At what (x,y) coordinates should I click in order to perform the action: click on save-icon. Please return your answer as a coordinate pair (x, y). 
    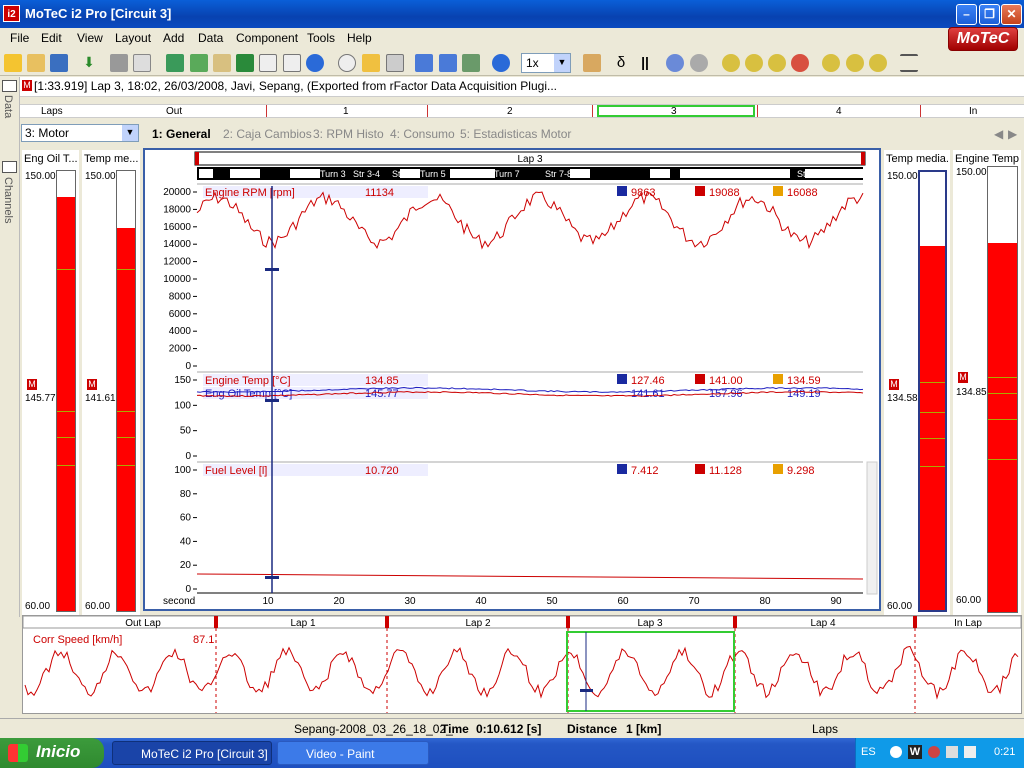
    Looking at the image, I should click on (59, 63).